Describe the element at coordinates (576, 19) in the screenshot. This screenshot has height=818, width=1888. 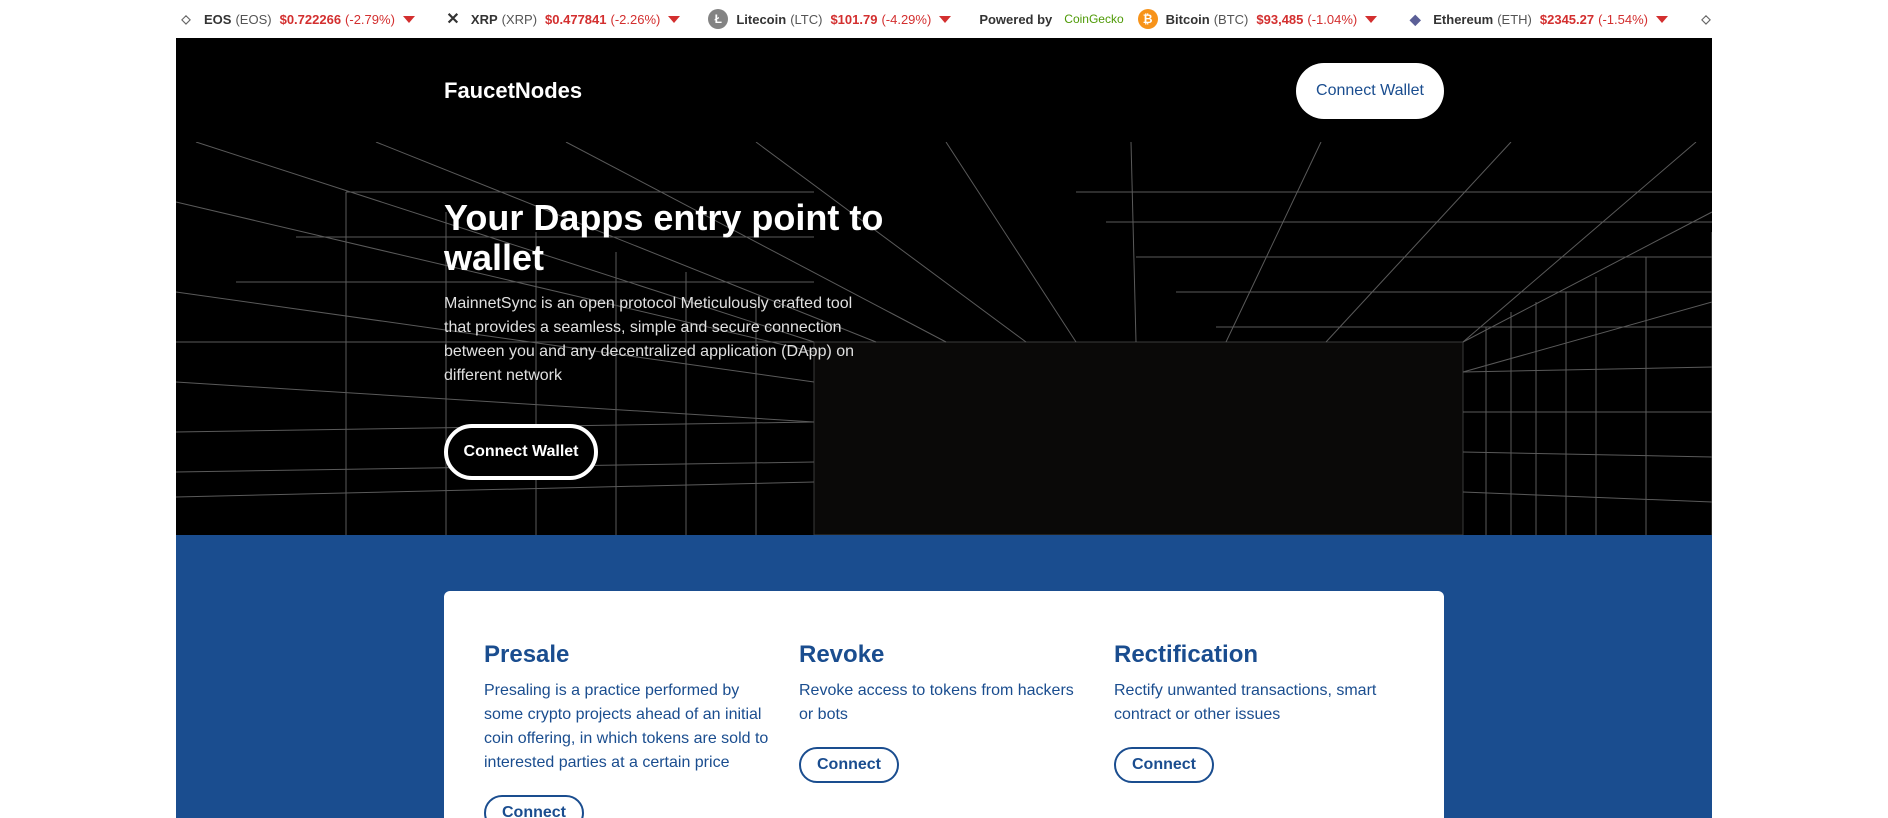
I see `coin-price: $0.477841` at that location.